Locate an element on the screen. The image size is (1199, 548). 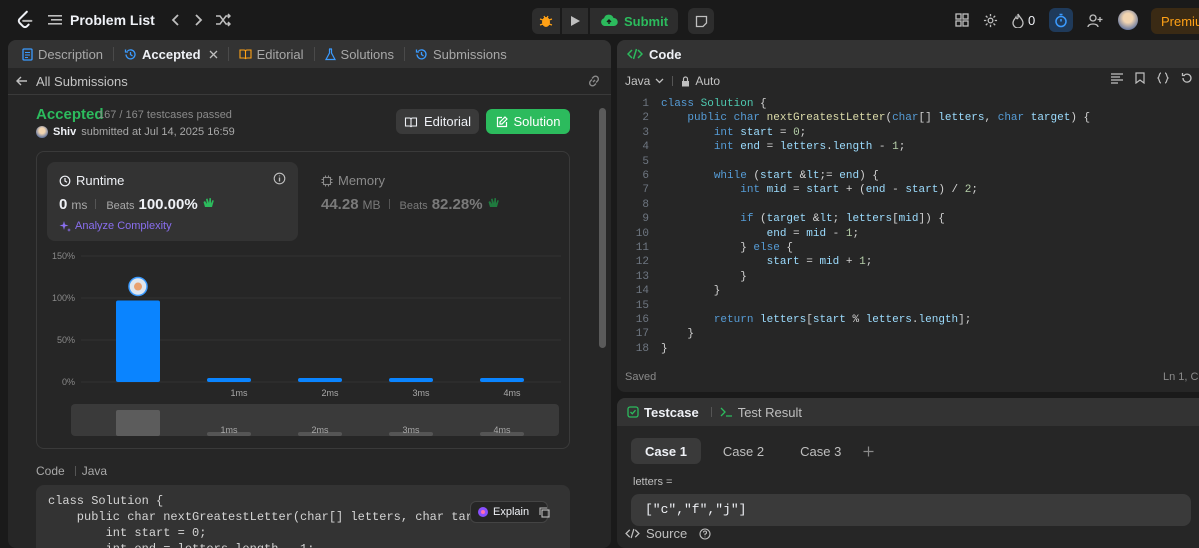
code-line: } else { is located at coordinates (727, 248).